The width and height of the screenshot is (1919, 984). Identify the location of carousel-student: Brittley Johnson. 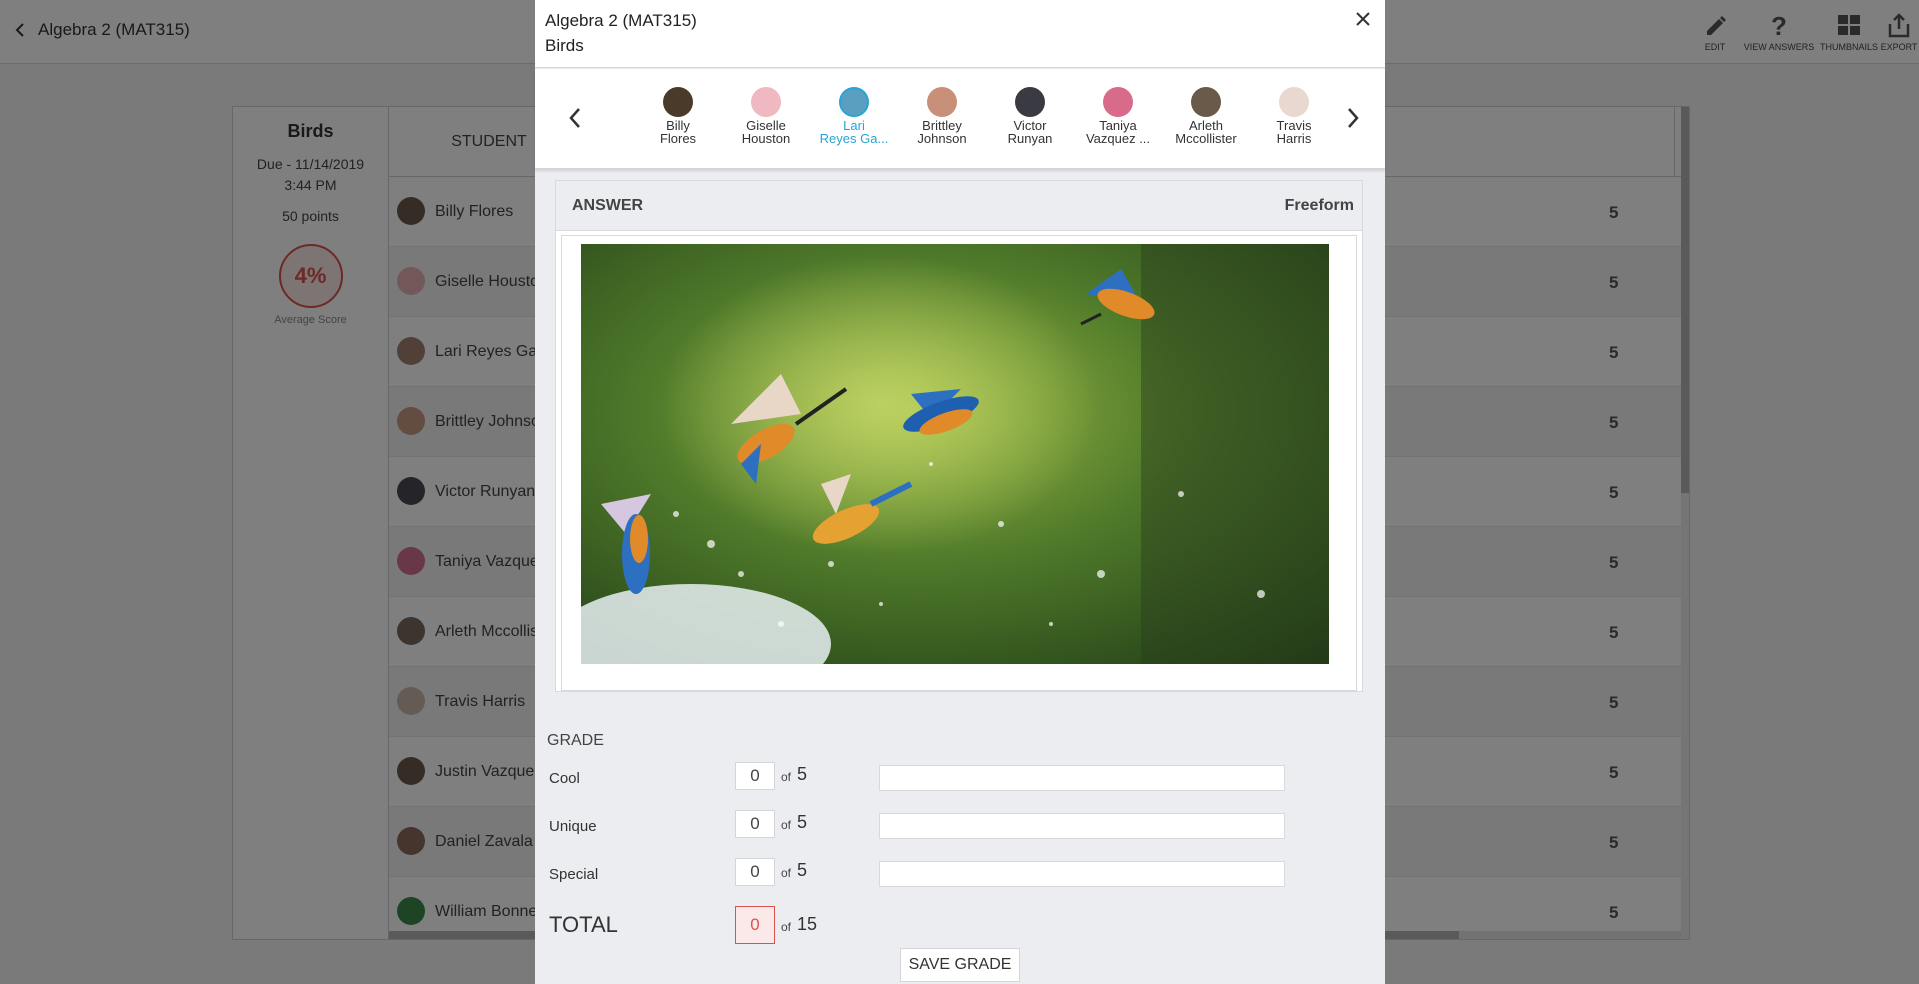
(942, 116).